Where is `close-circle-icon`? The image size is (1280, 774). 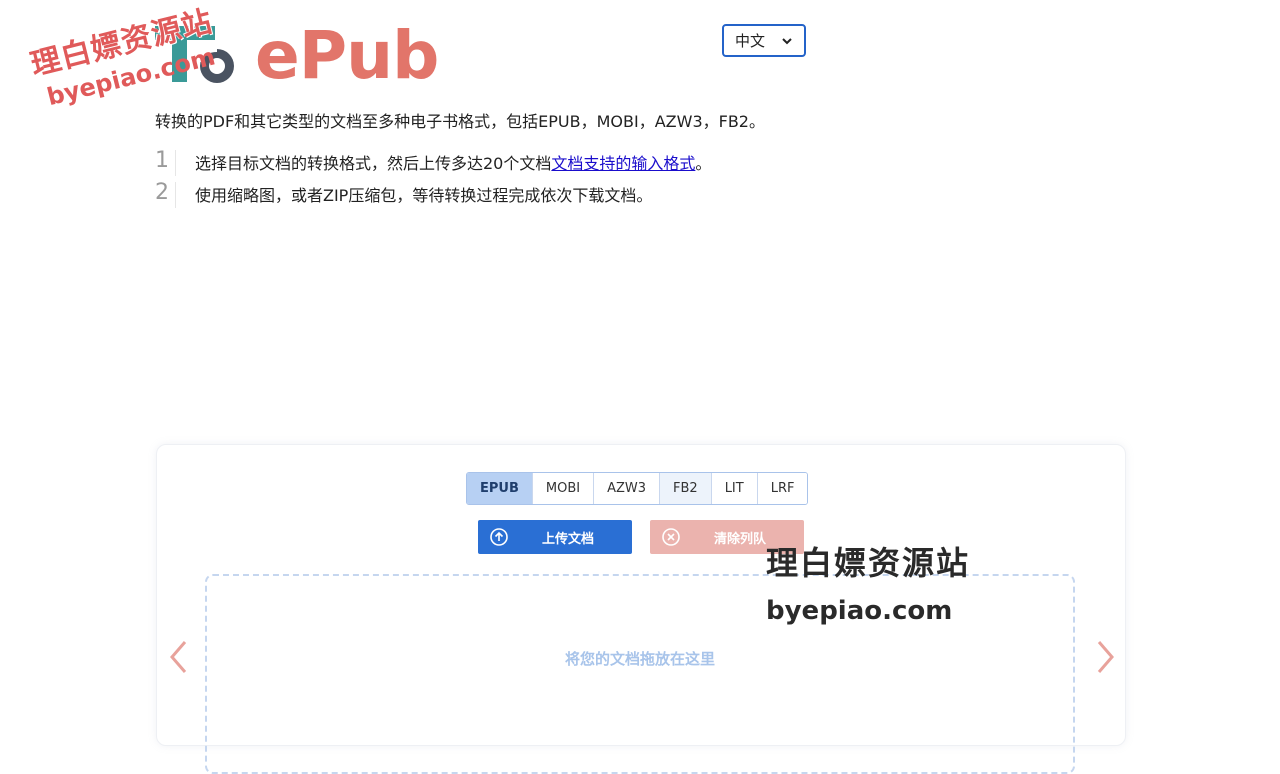 close-circle-icon is located at coordinates (671, 537).